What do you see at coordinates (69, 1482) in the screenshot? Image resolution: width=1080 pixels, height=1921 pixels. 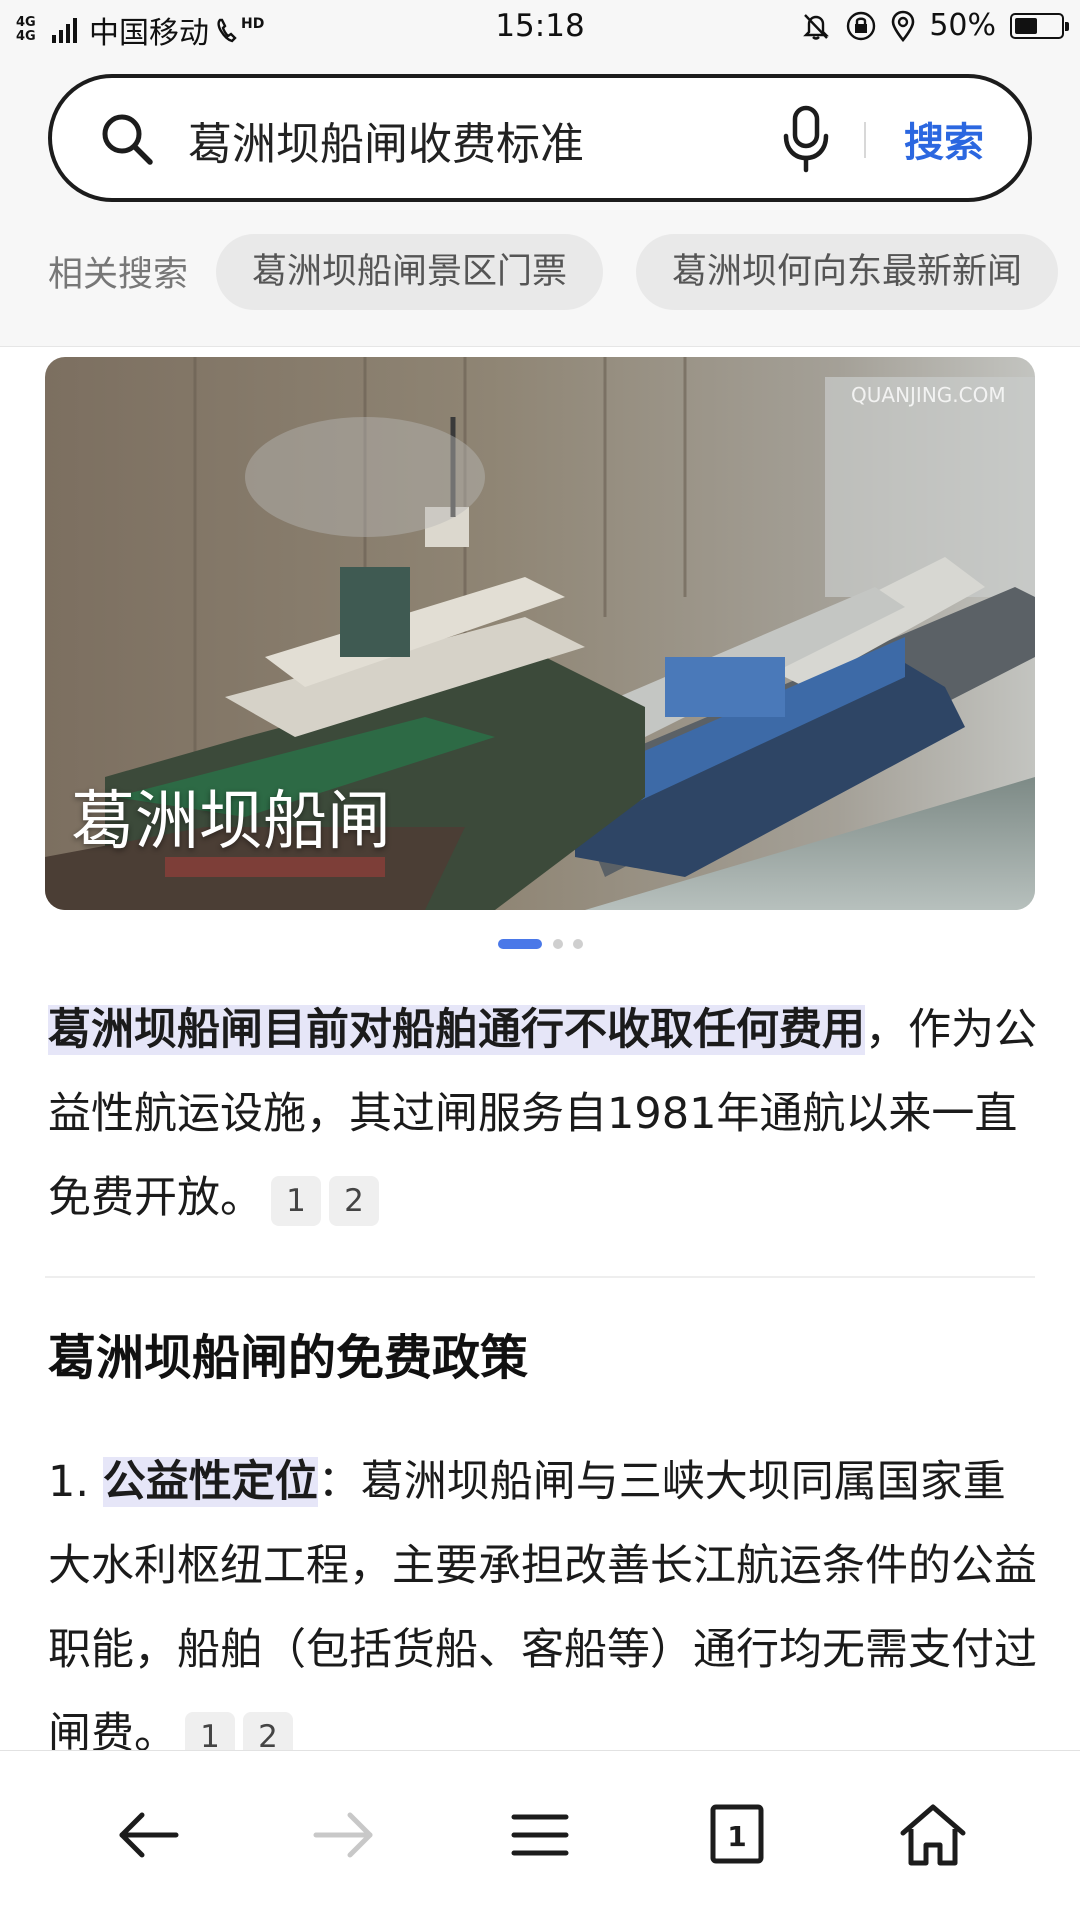 I see `list-number: 1.` at bounding box center [69, 1482].